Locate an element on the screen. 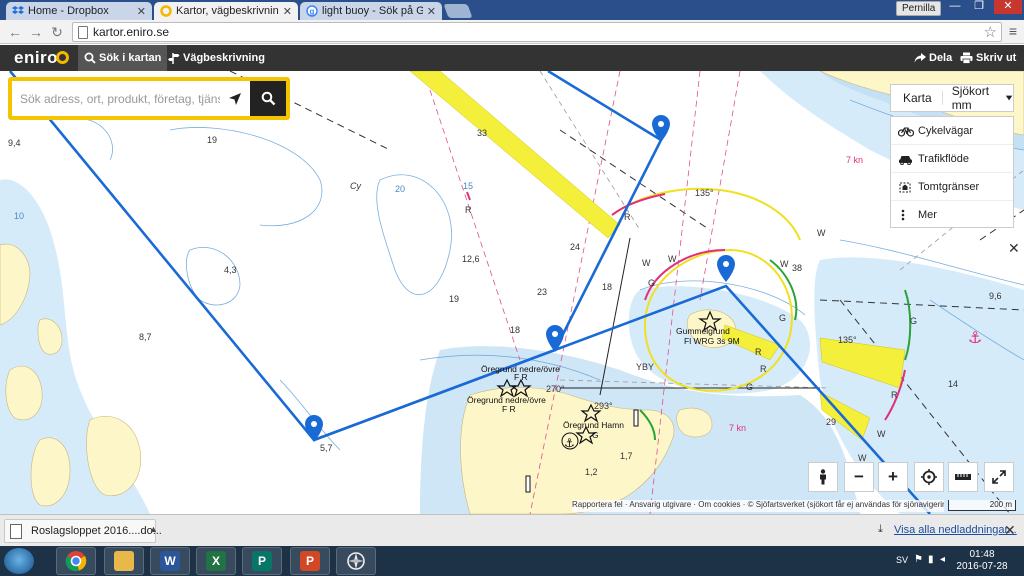 The width and height of the screenshot is (1024, 576). locate-button is located at coordinates (235, 98).